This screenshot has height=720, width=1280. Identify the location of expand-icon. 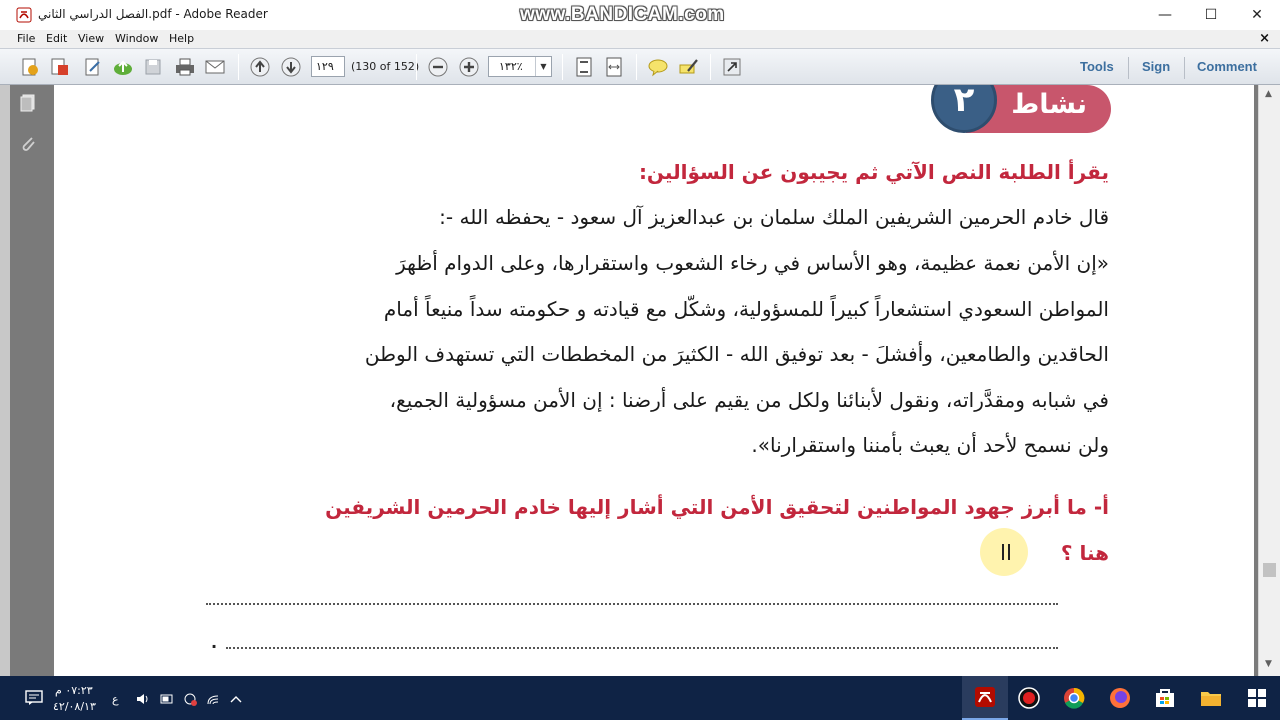
(732, 67).